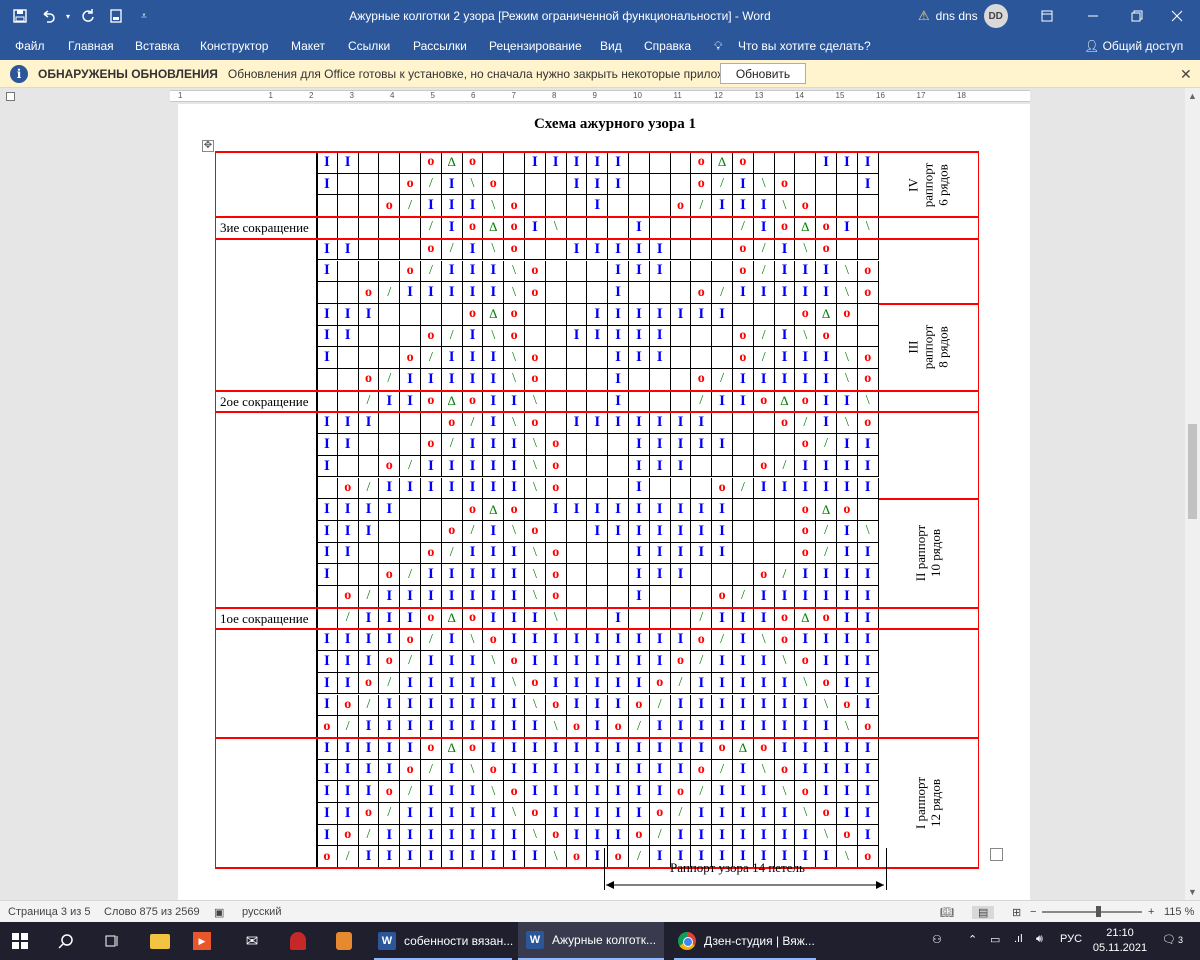  I want to click on tab-design: Конструктор, so click(234, 46).